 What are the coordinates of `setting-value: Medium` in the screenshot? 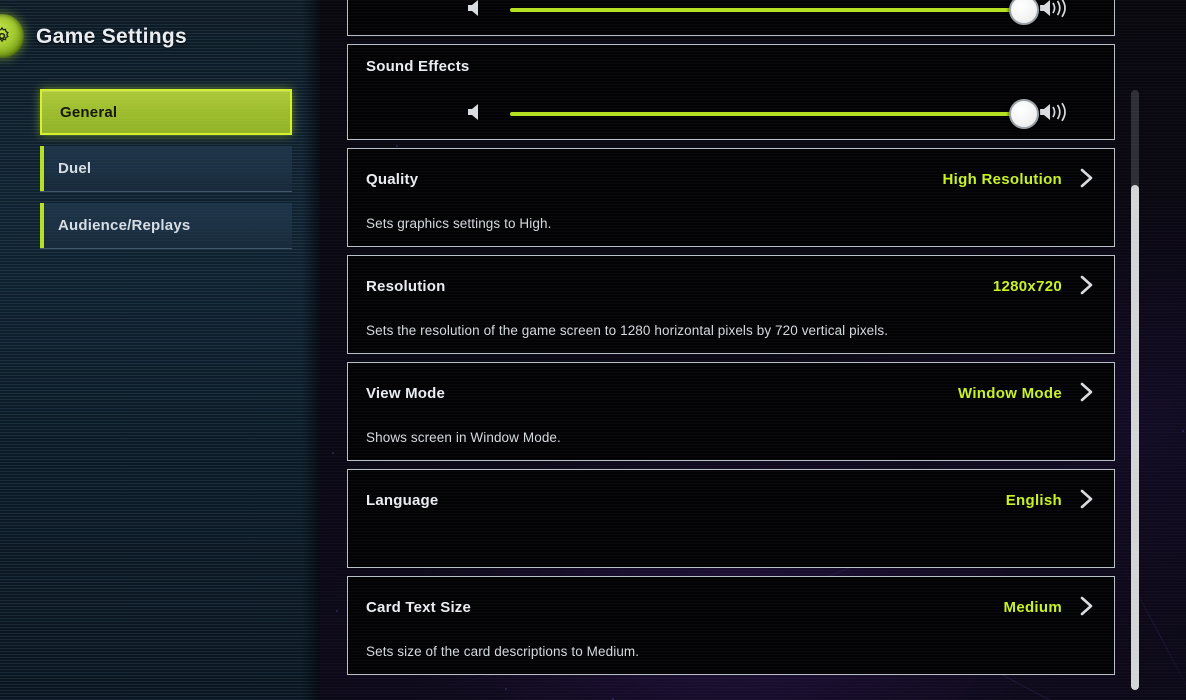 It's located at (1032, 607).